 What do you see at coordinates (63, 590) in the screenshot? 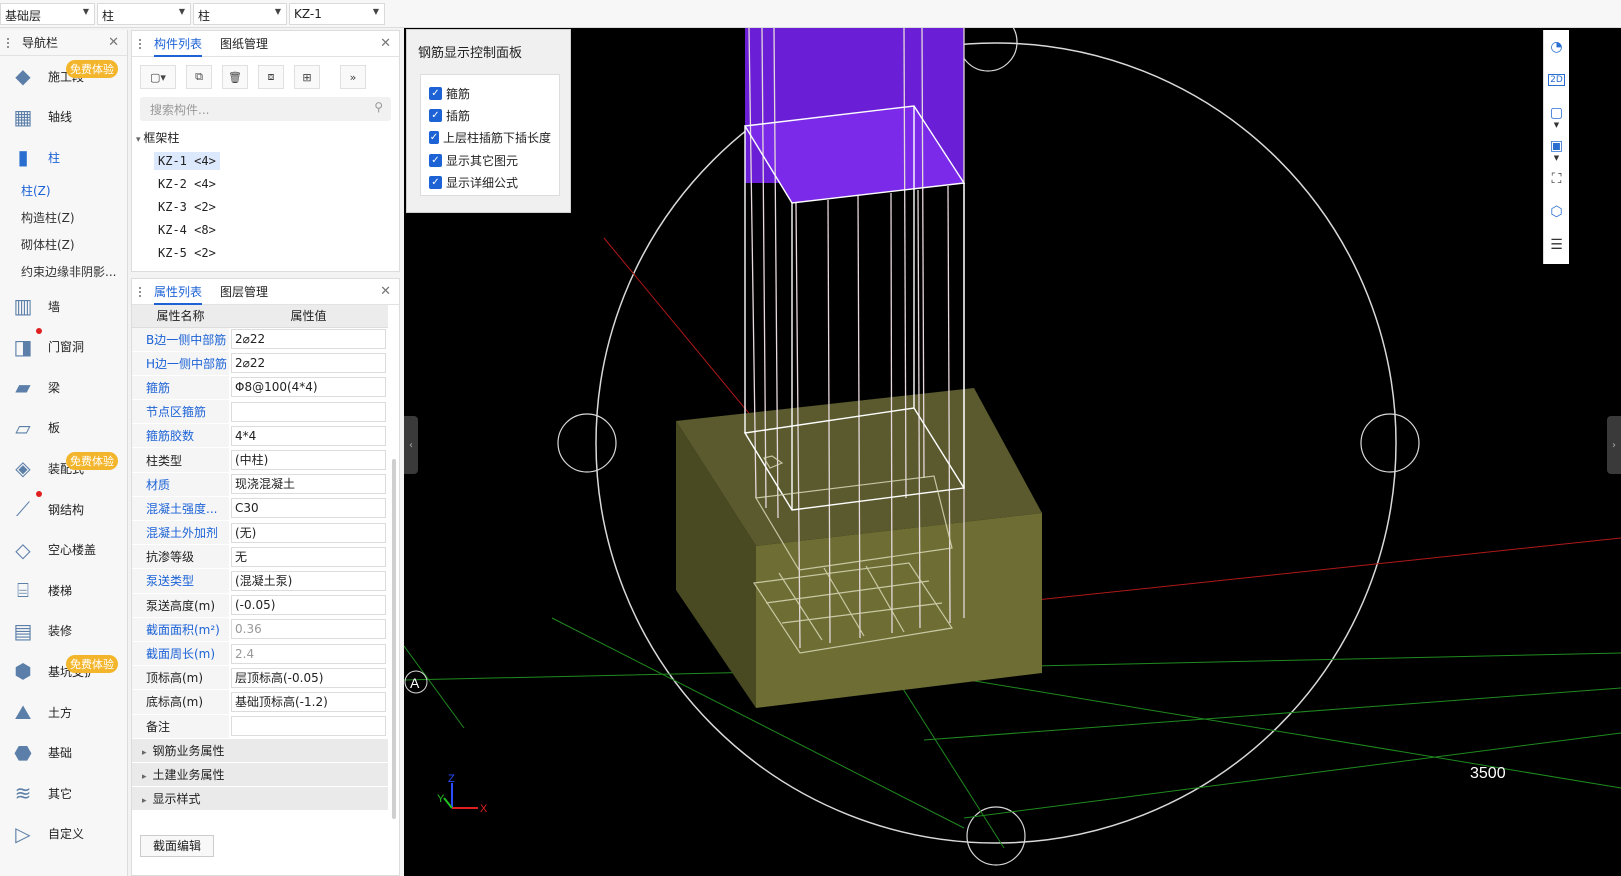
I see `sidebar-item-stair: ⌸ 楼梯` at bounding box center [63, 590].